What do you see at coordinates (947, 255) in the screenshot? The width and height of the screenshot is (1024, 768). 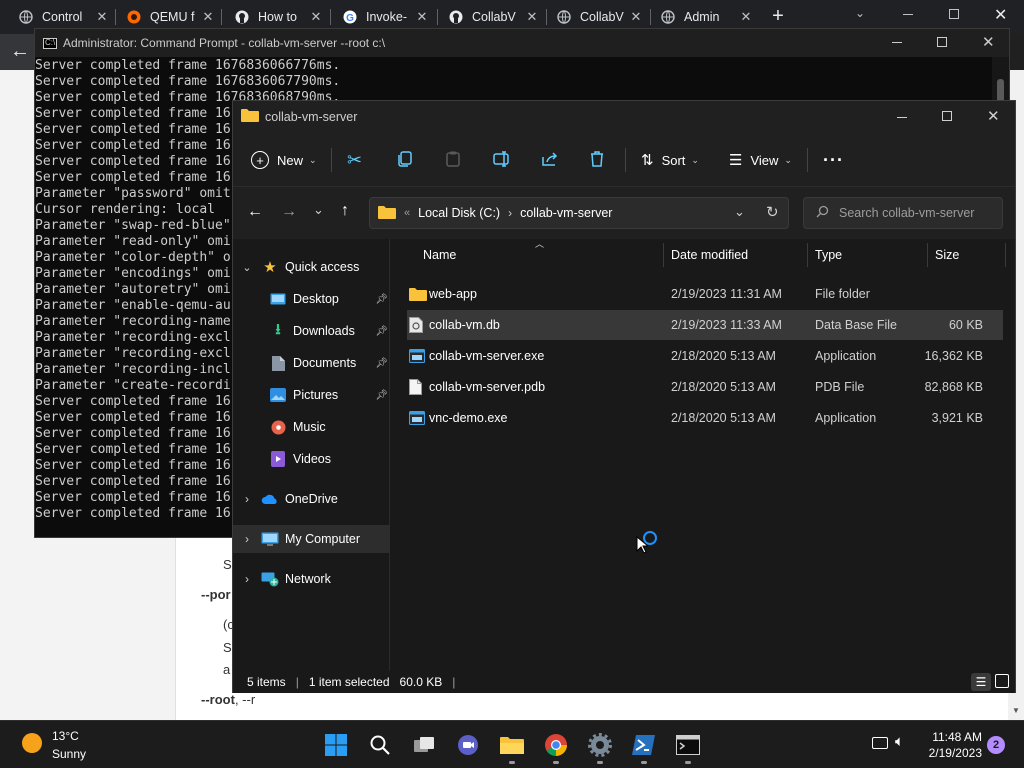 I see `column-header-size: Size` at bounding box center [947, 255].